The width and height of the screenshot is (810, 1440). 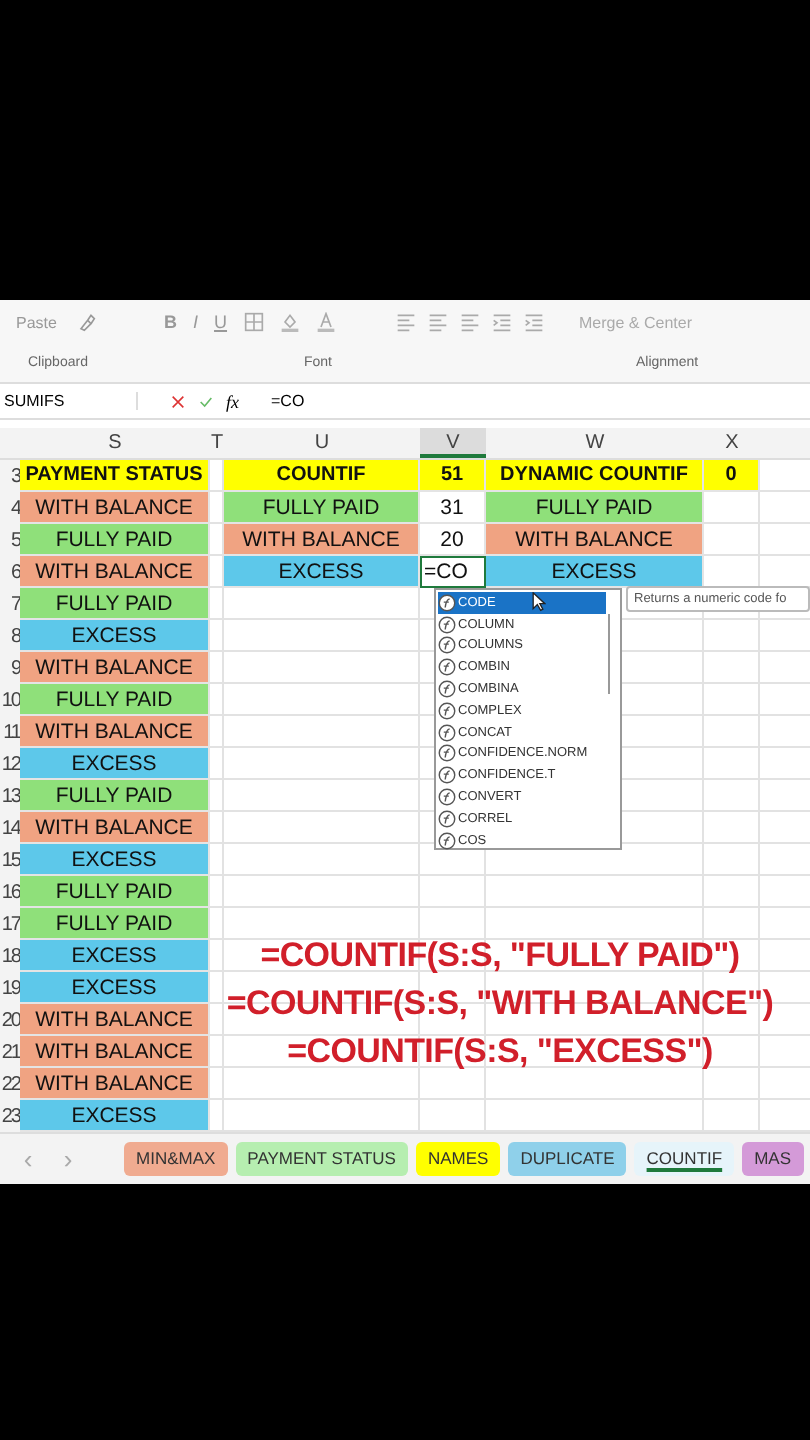 I want to click on table-cell: 0, so click(x=732, y=476).